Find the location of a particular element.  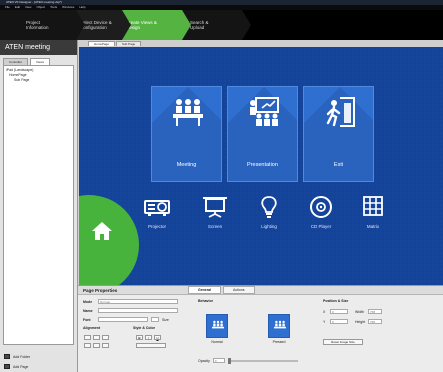

mode-label: Mode is located at coordinates (88, 301).